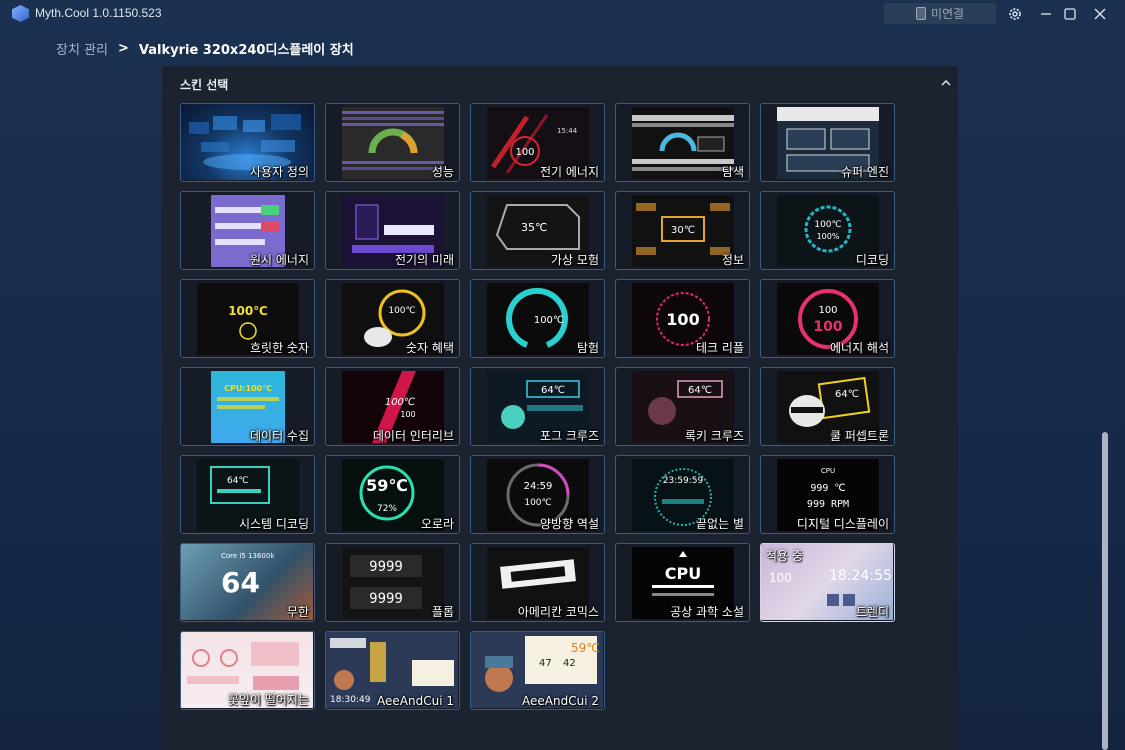 This screenshot has width=1125, height=750. I want to click on skin-card: 100℃ 숫자 혜택, so click(392, 318).